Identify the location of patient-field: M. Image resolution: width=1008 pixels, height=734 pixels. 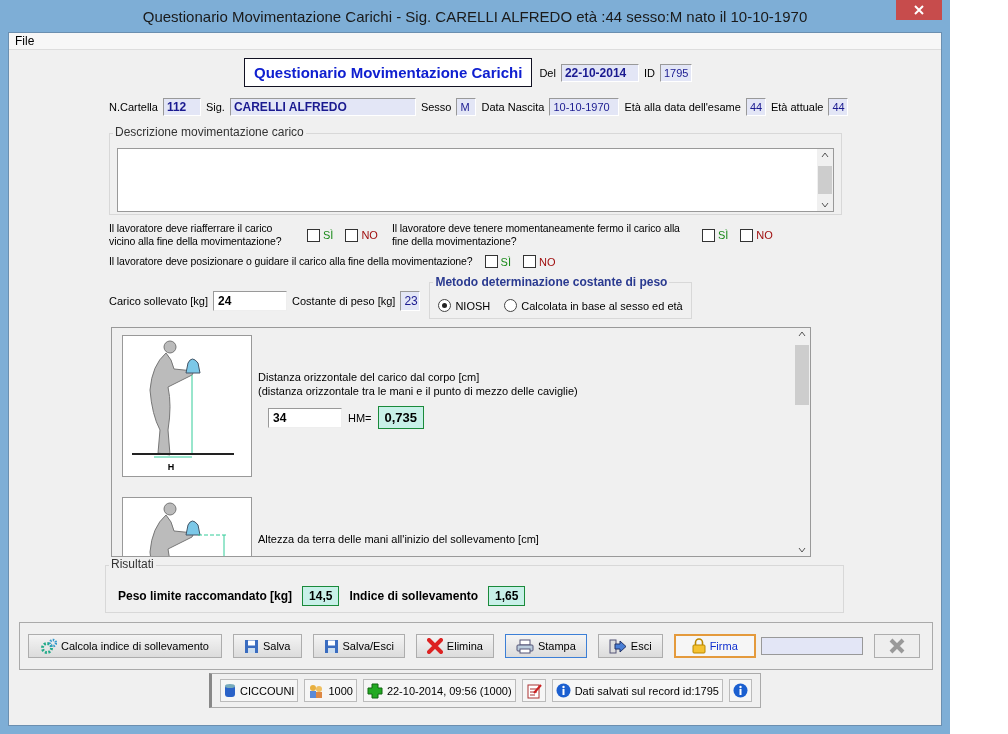
(466, 107).